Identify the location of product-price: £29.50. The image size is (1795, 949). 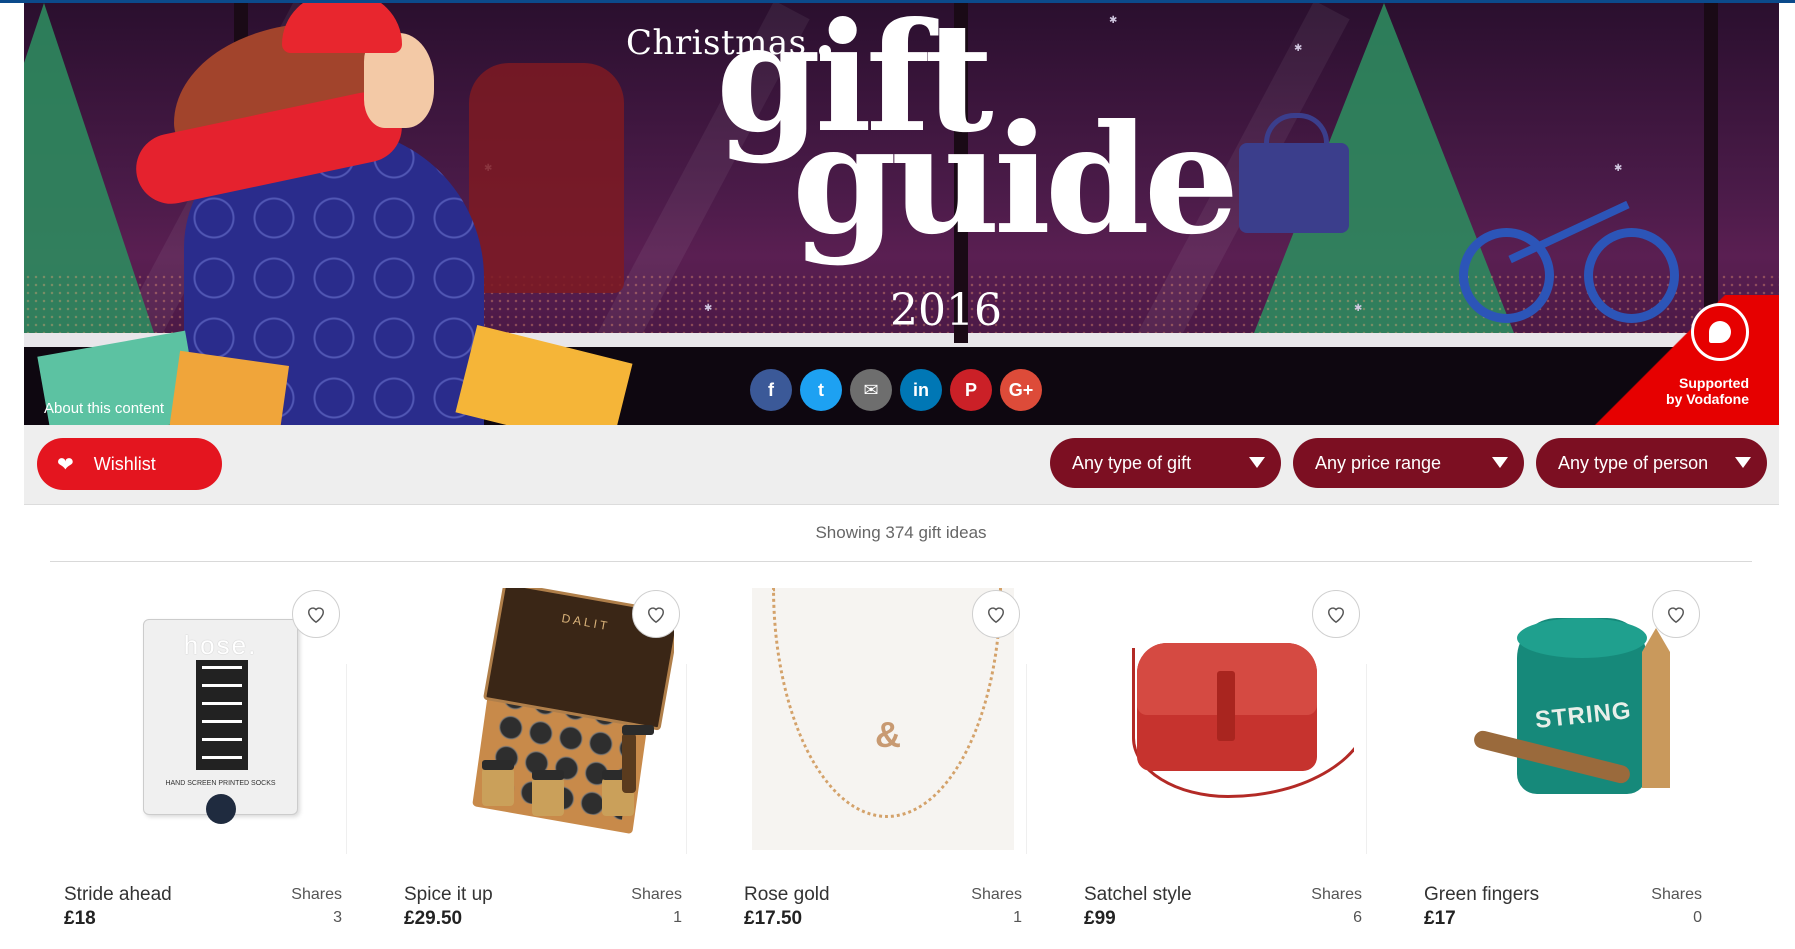
(433, 918).